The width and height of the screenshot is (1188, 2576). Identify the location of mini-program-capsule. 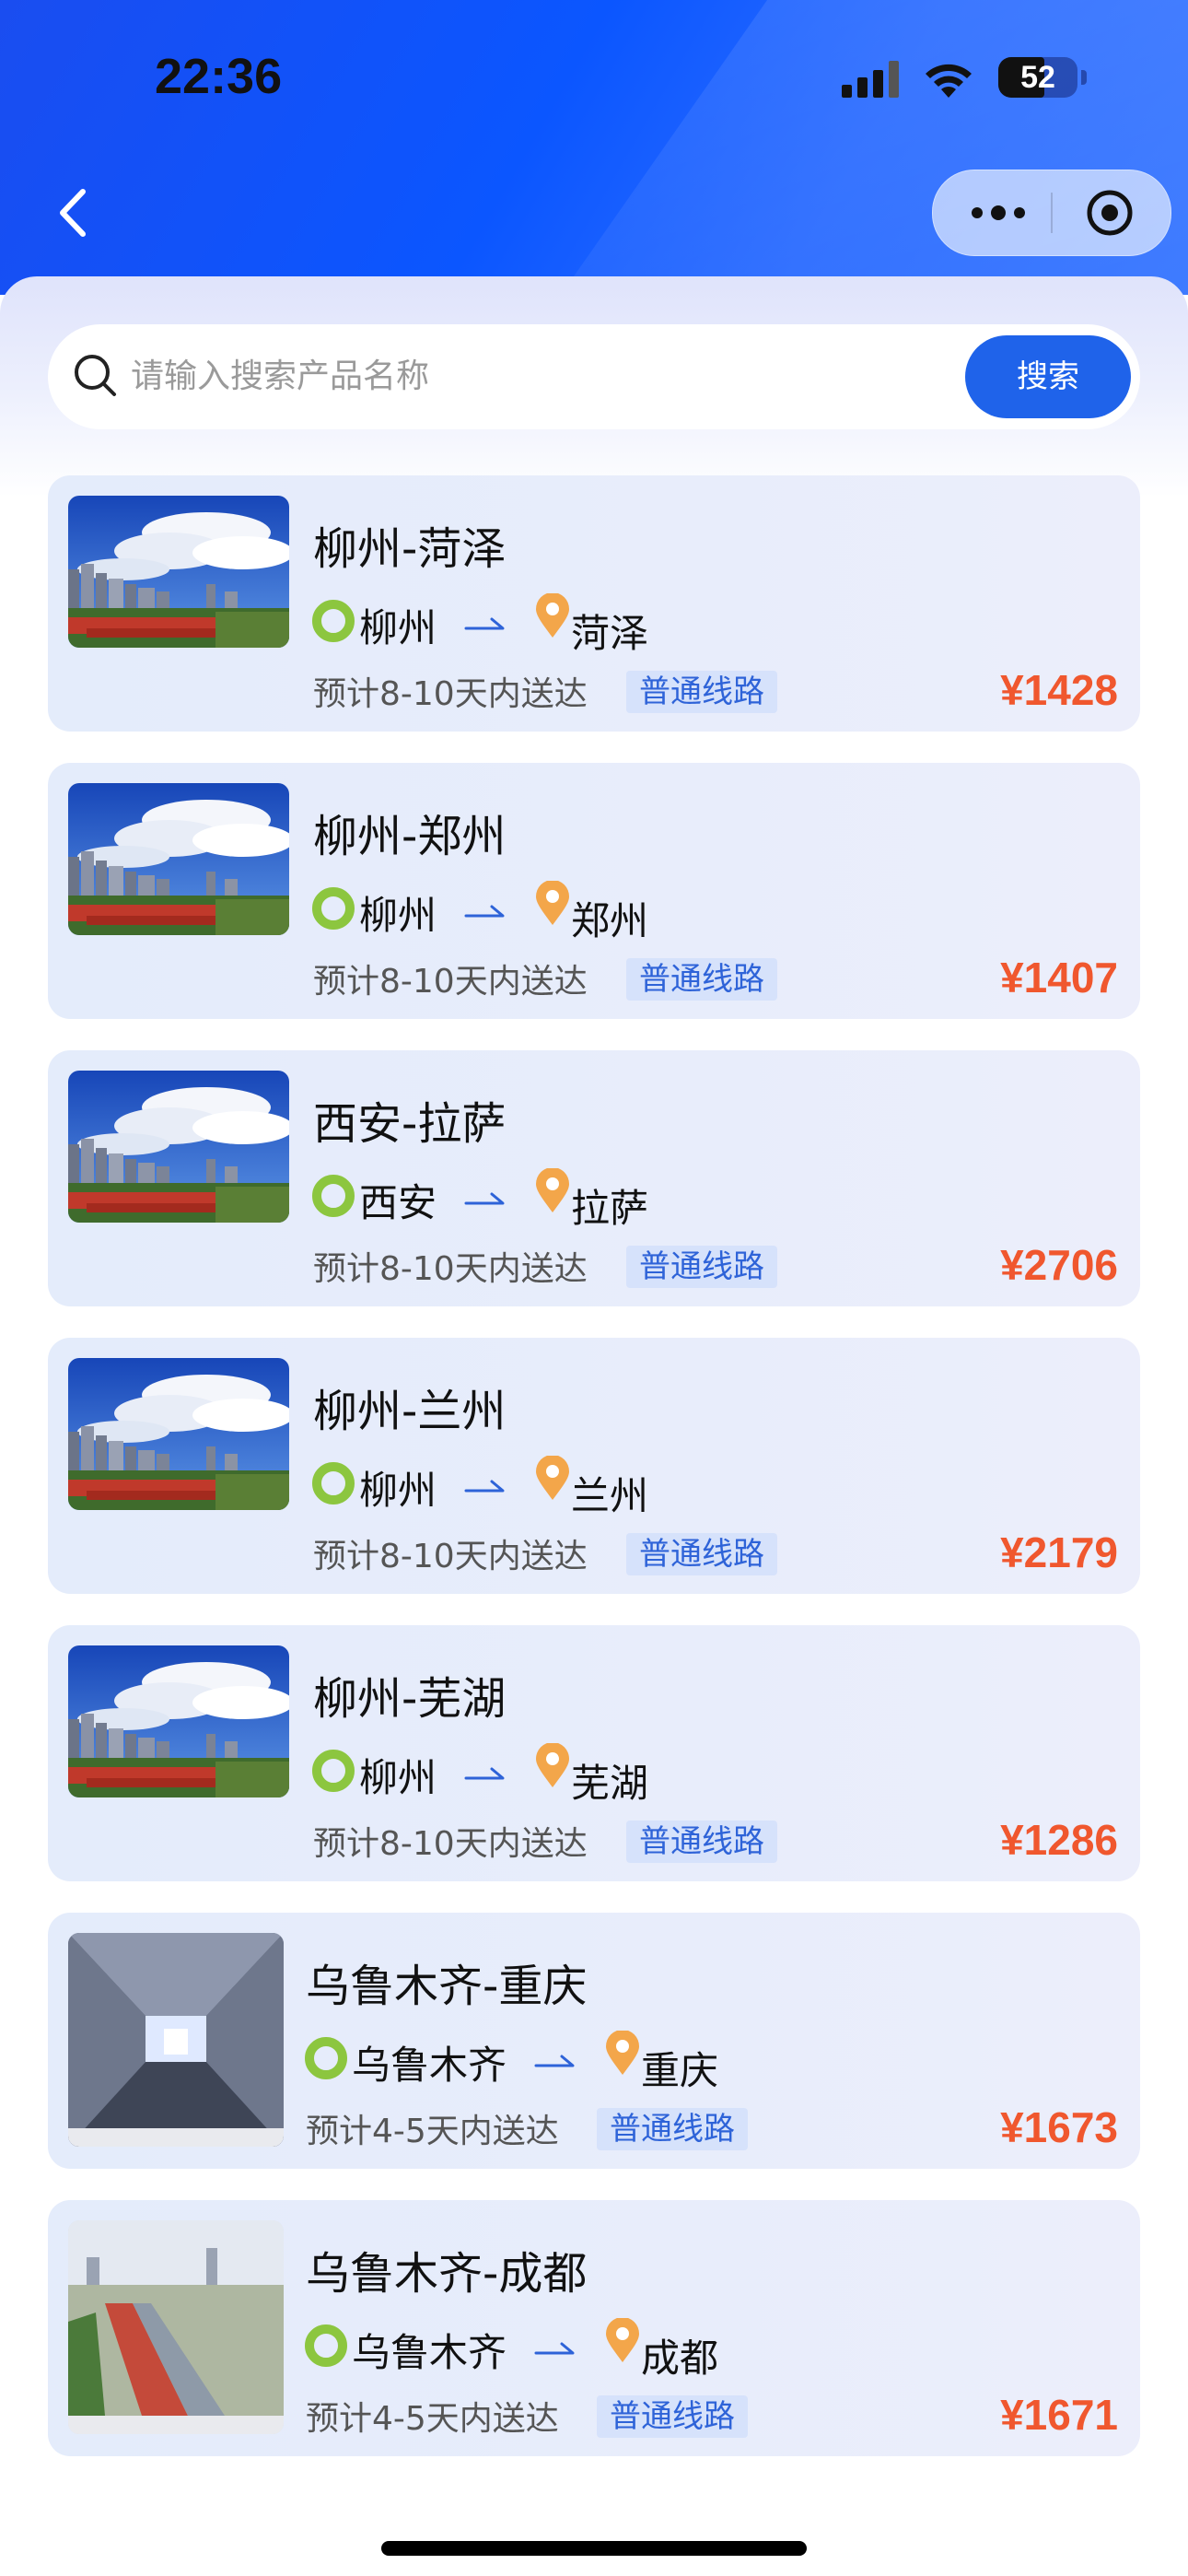
(1051, 213).